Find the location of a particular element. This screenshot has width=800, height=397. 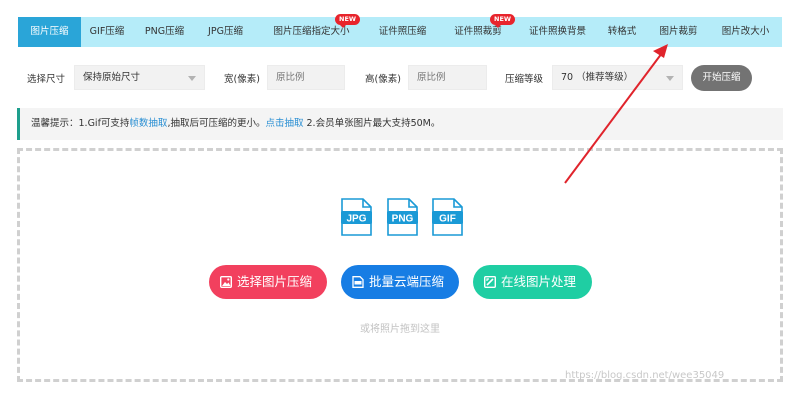

tab-label: 图片压缩指定大小 is located at coordinates (311, 31).